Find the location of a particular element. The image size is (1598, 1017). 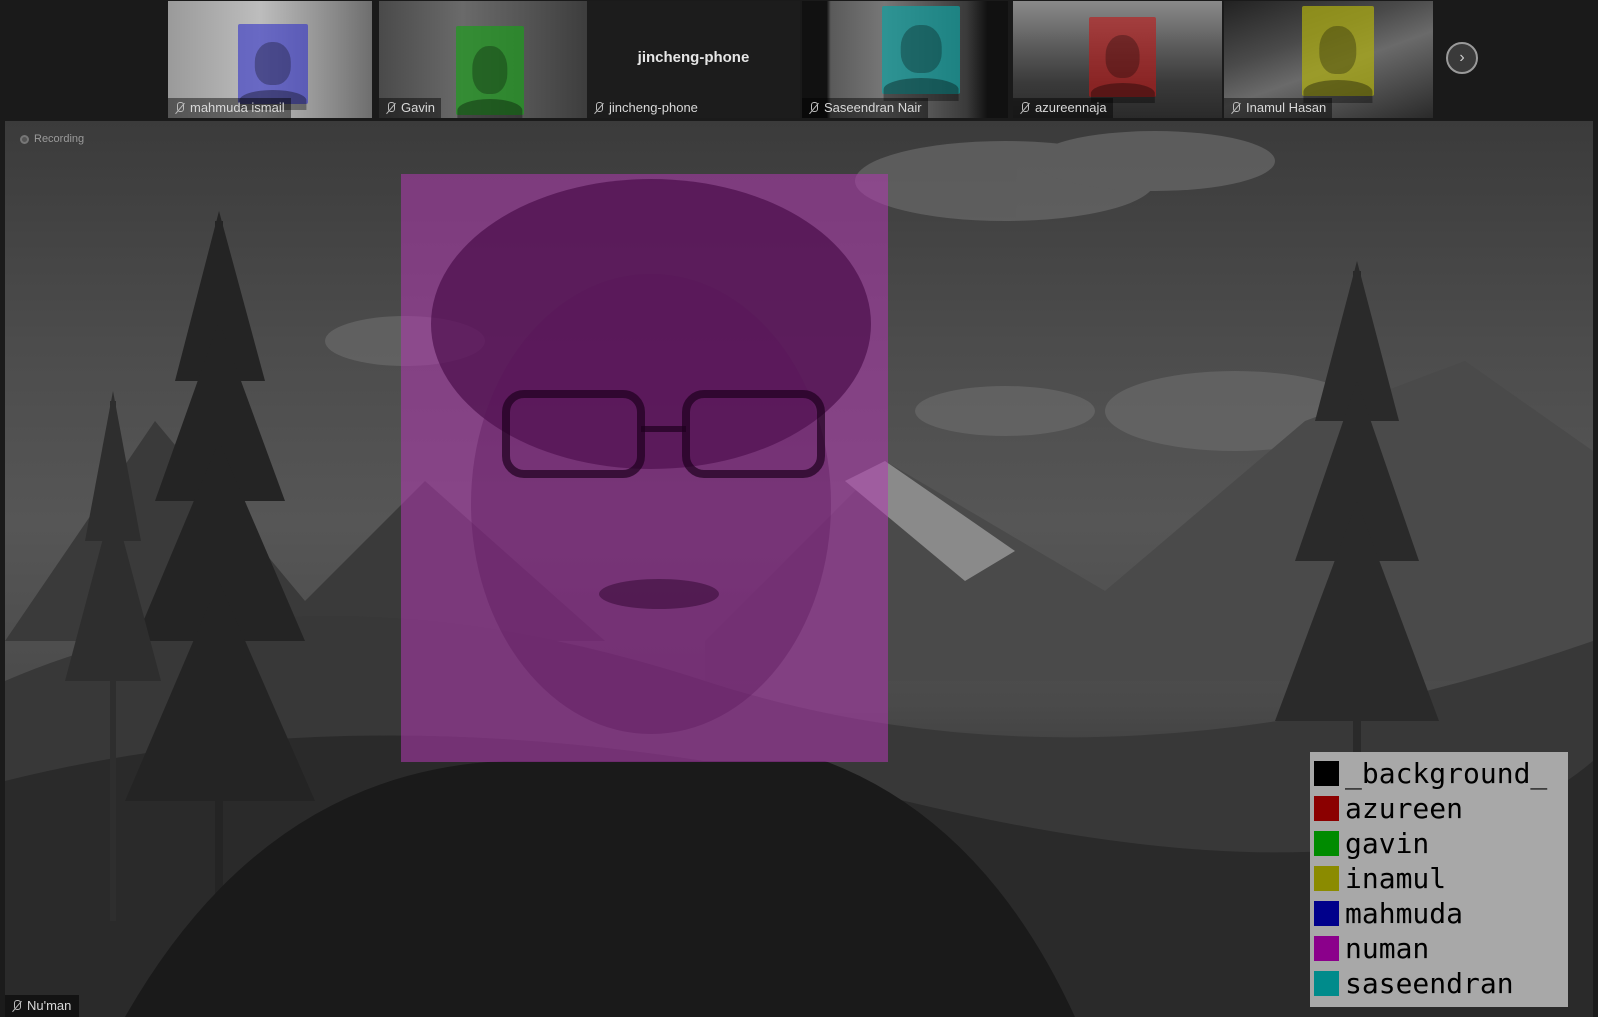

legend-label: gavin is located at coordinates (1387, 843).